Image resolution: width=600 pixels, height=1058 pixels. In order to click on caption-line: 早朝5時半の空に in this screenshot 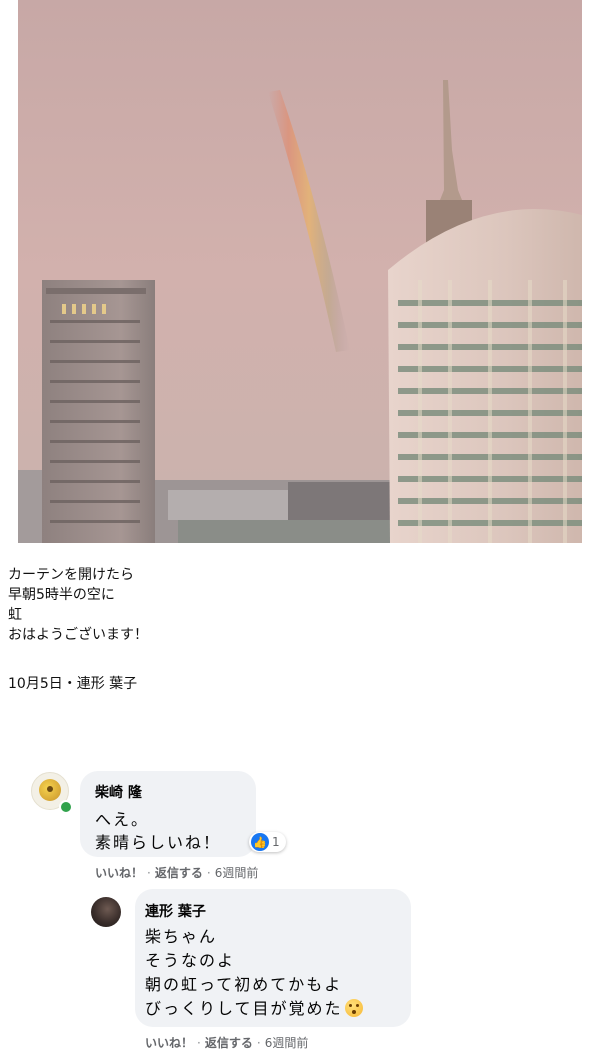, I will do `click(61, 595)`.